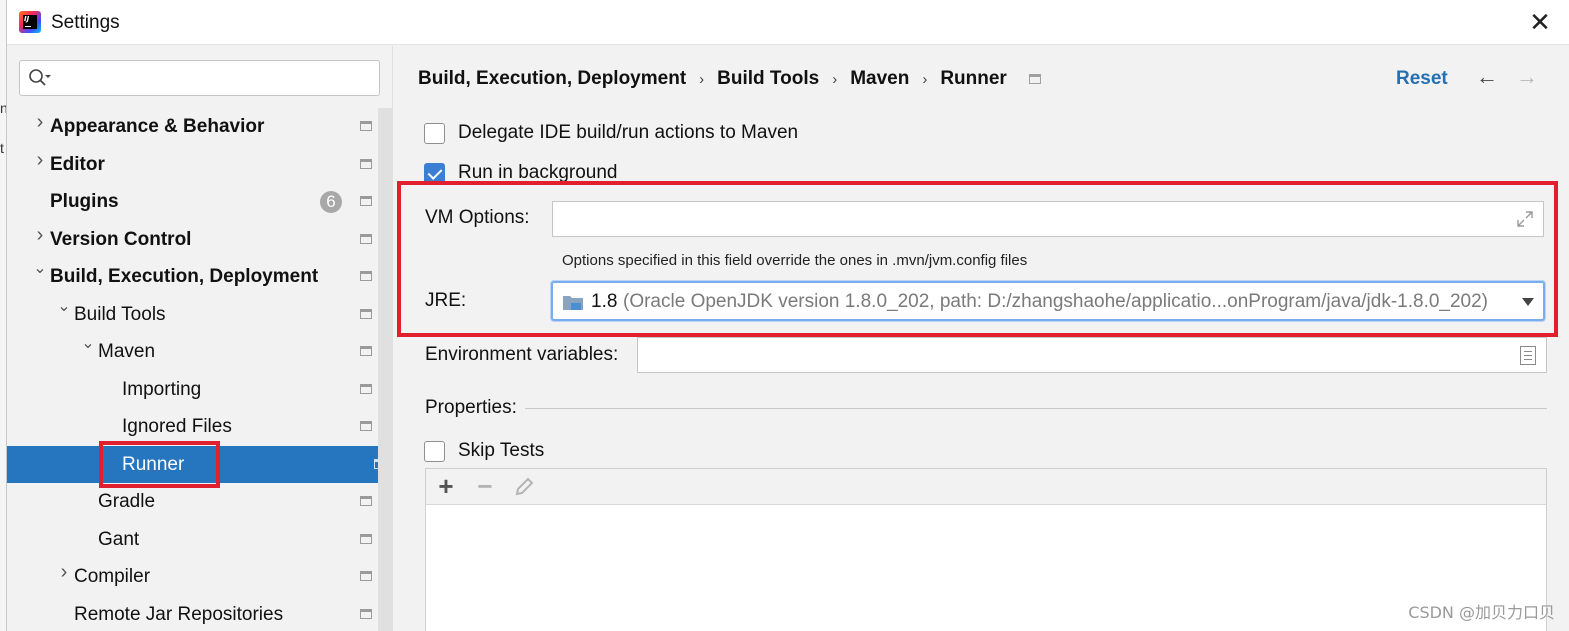  Describe the element at coordinates (40, 77) in the screenshot. I see `search-icon` at that location.